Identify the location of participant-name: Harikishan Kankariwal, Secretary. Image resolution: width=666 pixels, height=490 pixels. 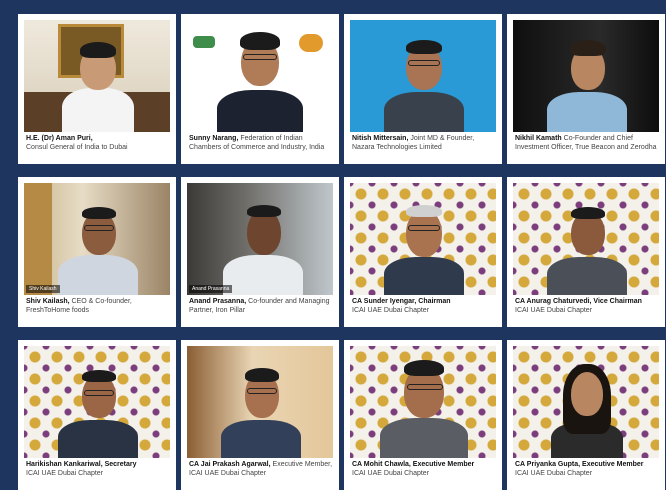
(81, 464).